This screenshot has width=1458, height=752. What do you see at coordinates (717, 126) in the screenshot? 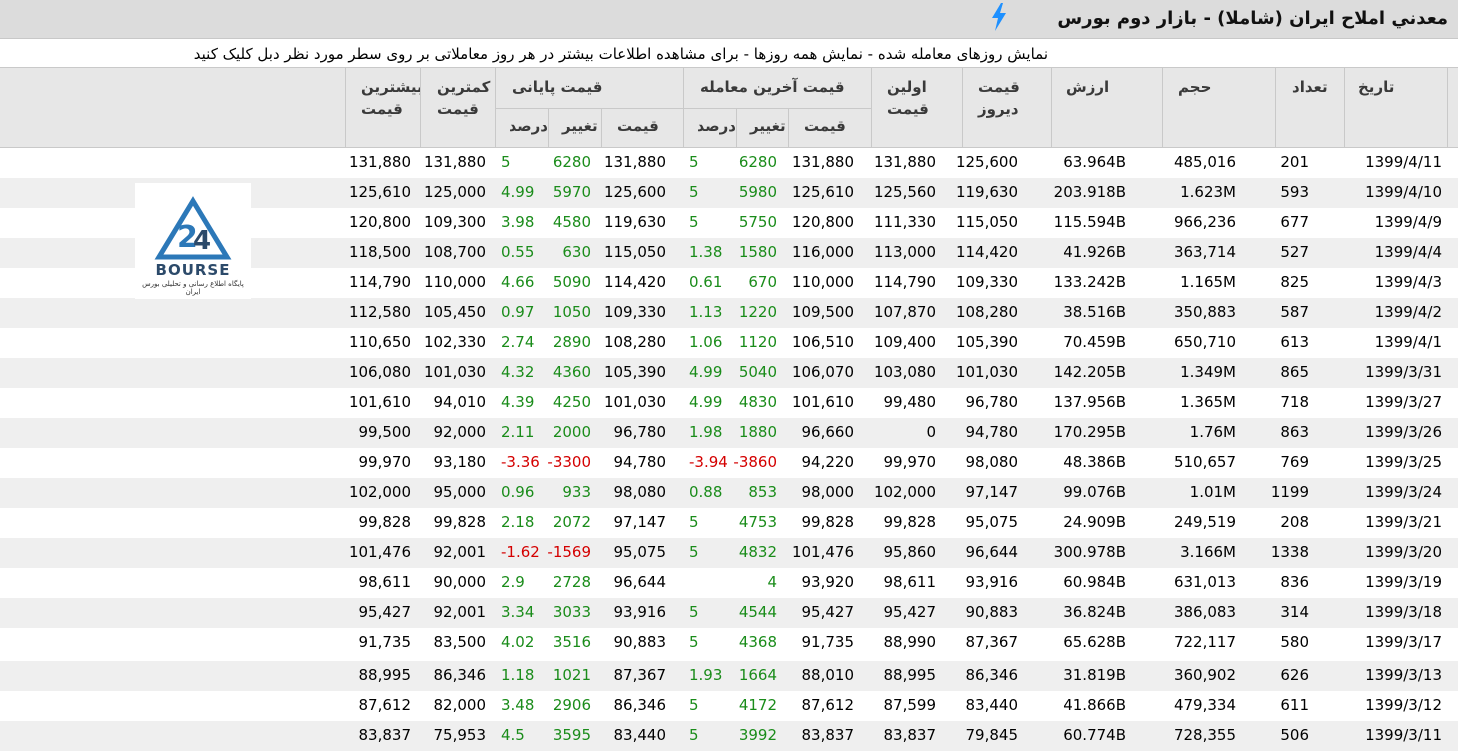
I see `header-last-percent: درصد` at bounding box center [717, 126].